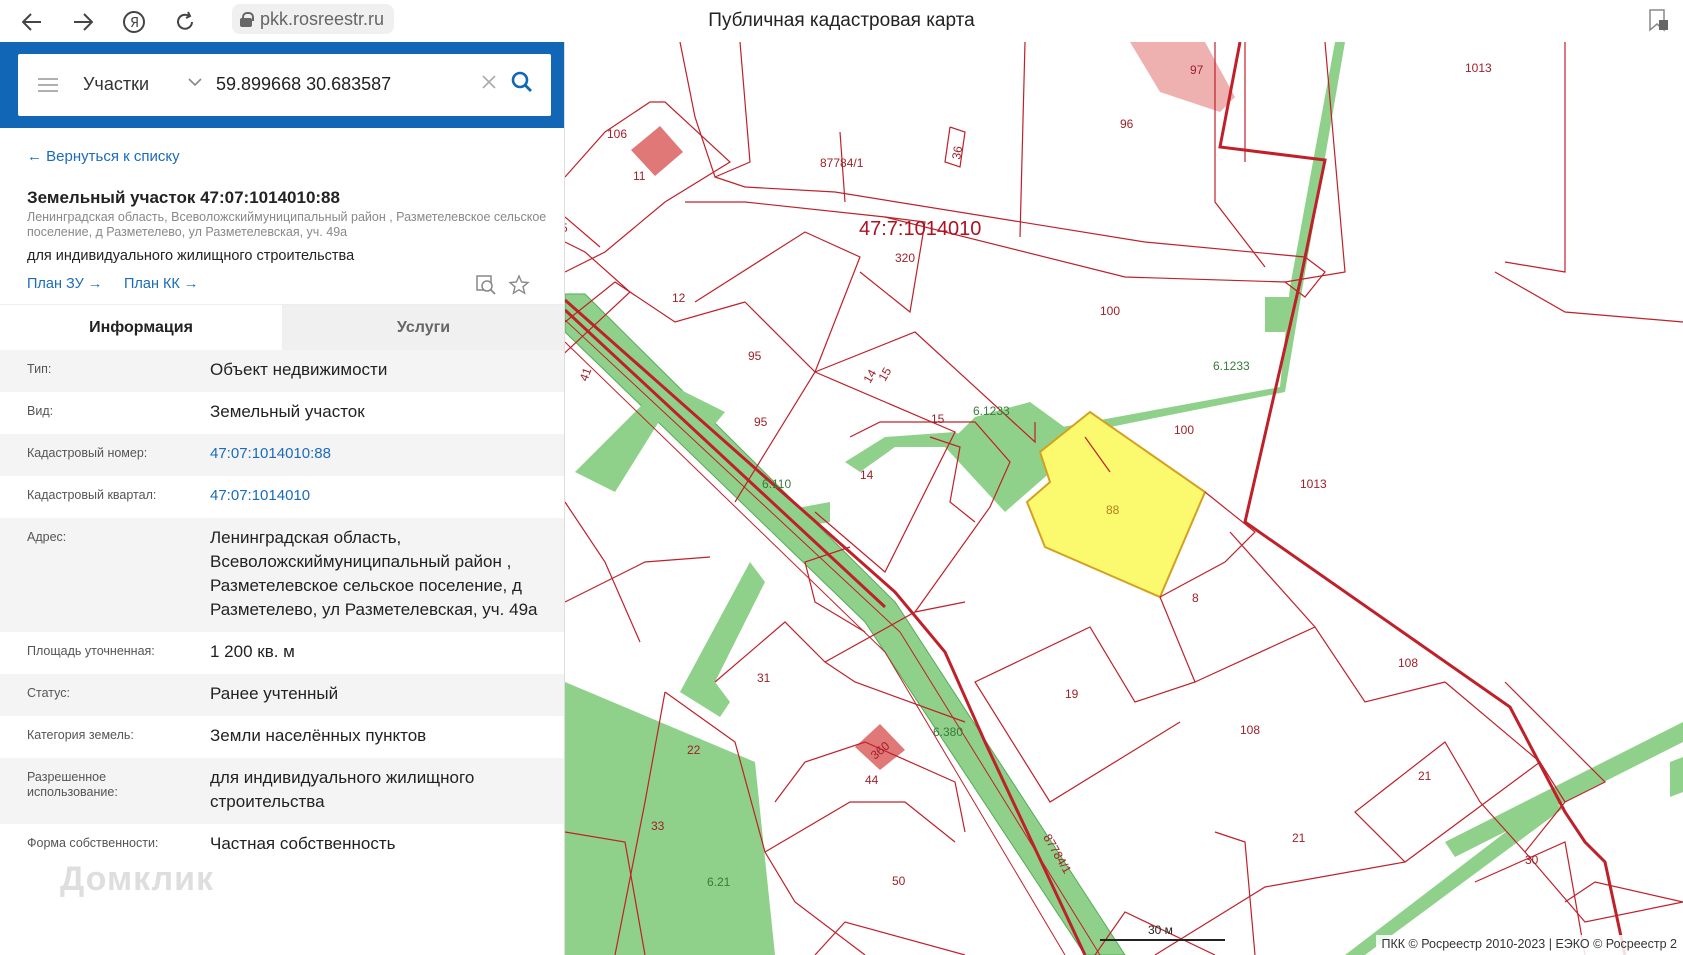 Image resolution: width=1683 pixels, height=955 pixels. I want to click on parcel-label: 33, so click(658, 826).